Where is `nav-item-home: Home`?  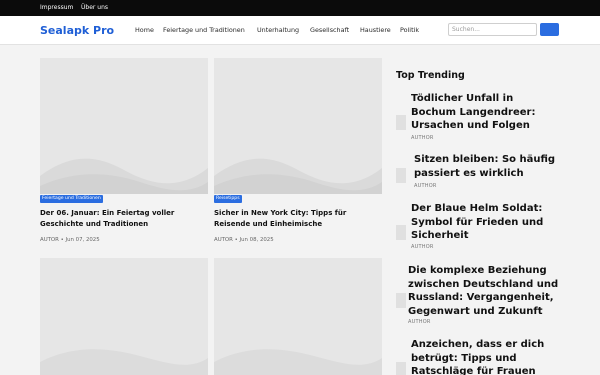 nav-item-home: Home is located at coordinates (144, 30).